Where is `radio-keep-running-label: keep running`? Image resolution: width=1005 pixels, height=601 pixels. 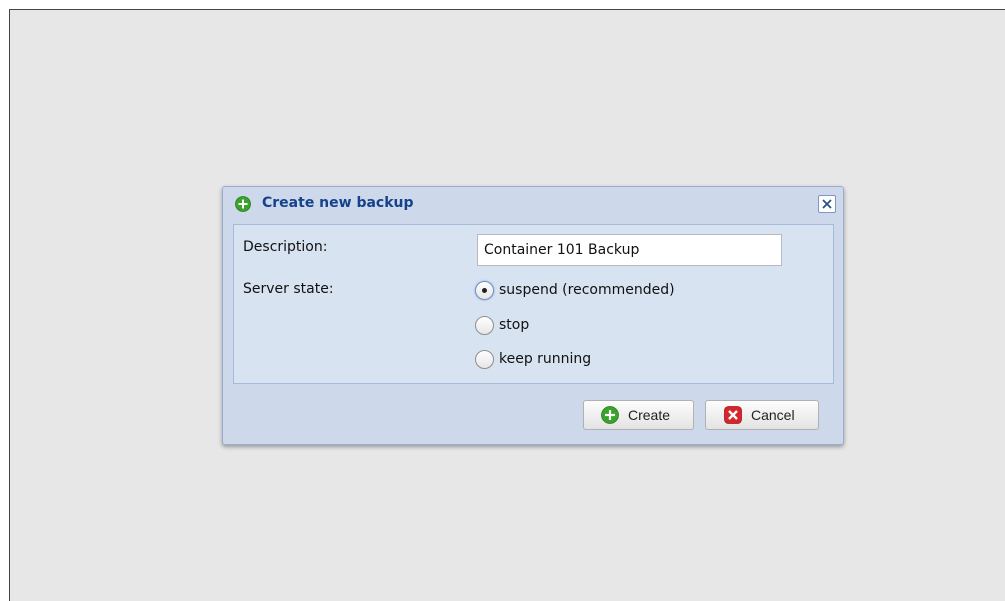
radio-keep-running-label: keep running is located at coordinates (545, 359).